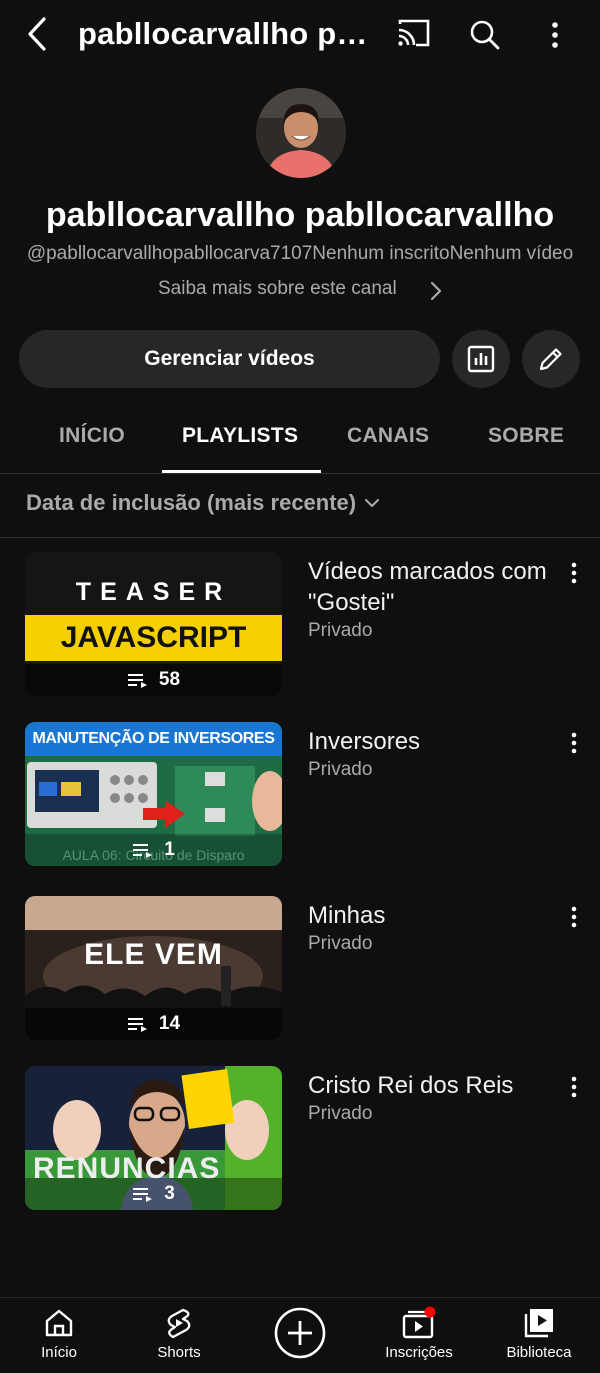 Image resolution: width=600 pixels, height=1373 pixels. I want to click on playlist-item: ELE VEM 14 Minhas Privado, so click(300, 969).